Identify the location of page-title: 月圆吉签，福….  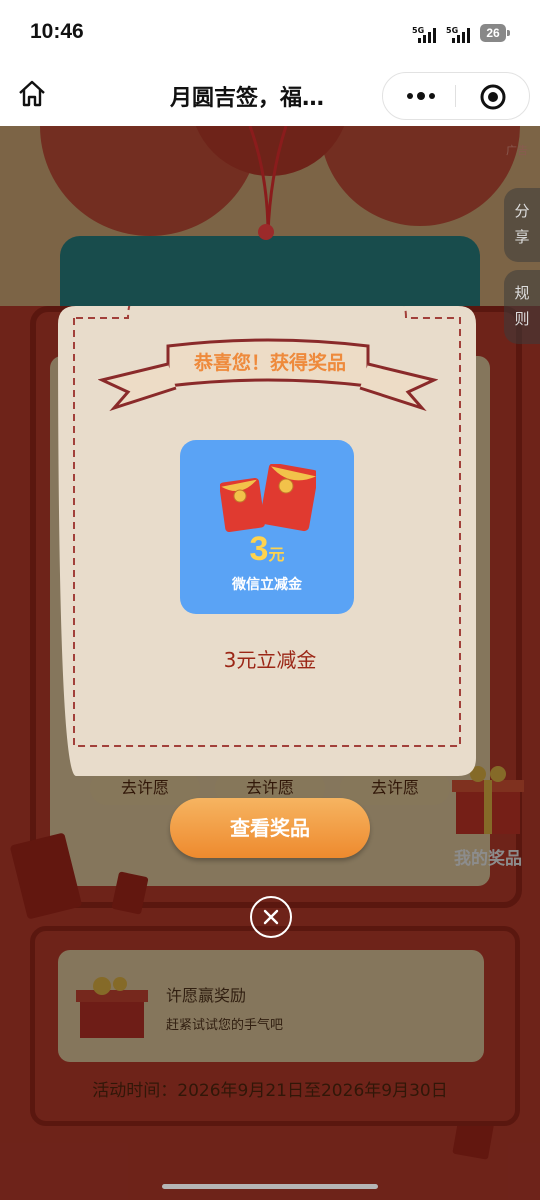
(247, 98).